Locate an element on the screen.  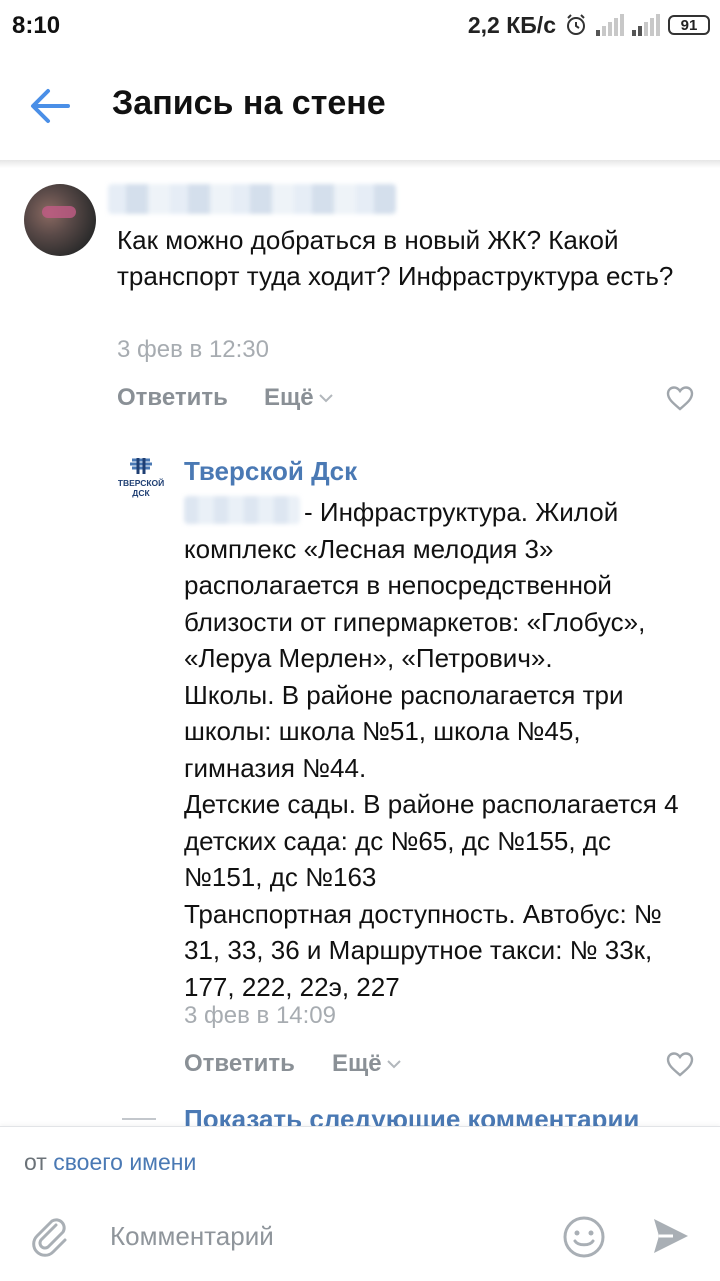
alarm-icon is located at coordinates (576, 24).